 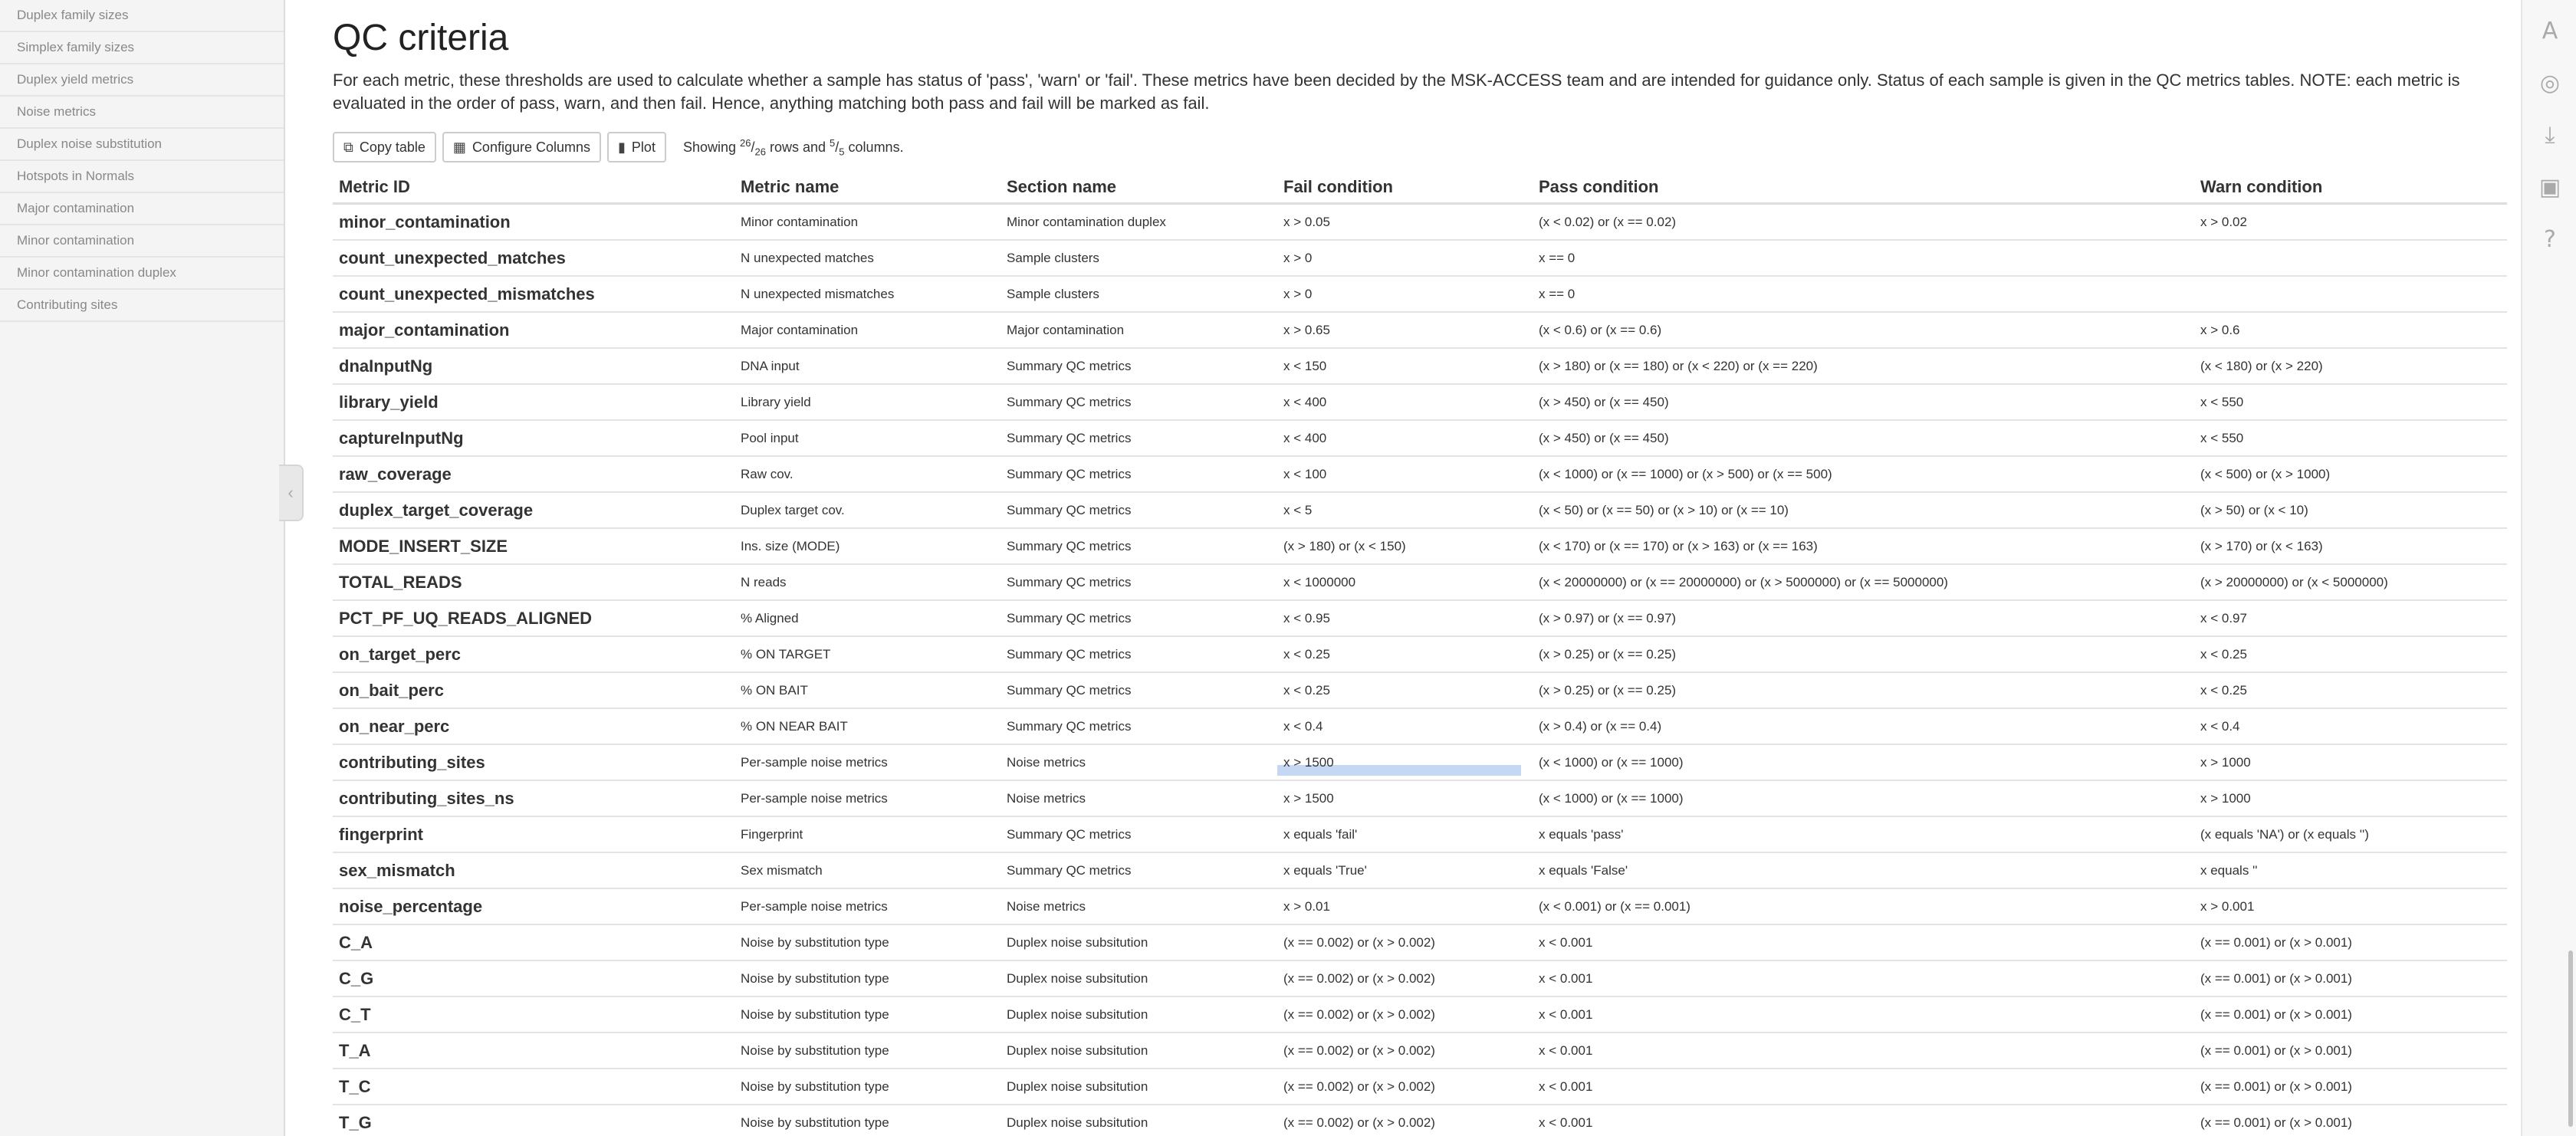 What do you see at coordinates (2351, 617) in the screenshot?
I see `table-cell: x < 0.97` at bounding box center [2351, 617].